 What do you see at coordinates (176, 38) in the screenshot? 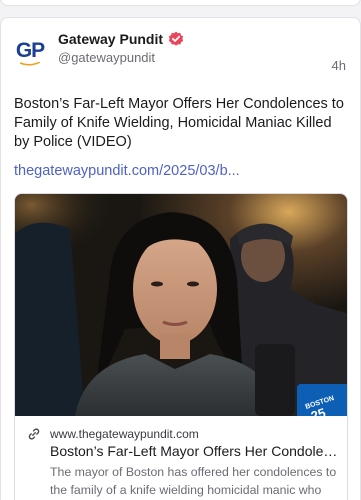
I see `verified-badge-icon` at bounding box center [176, 38].